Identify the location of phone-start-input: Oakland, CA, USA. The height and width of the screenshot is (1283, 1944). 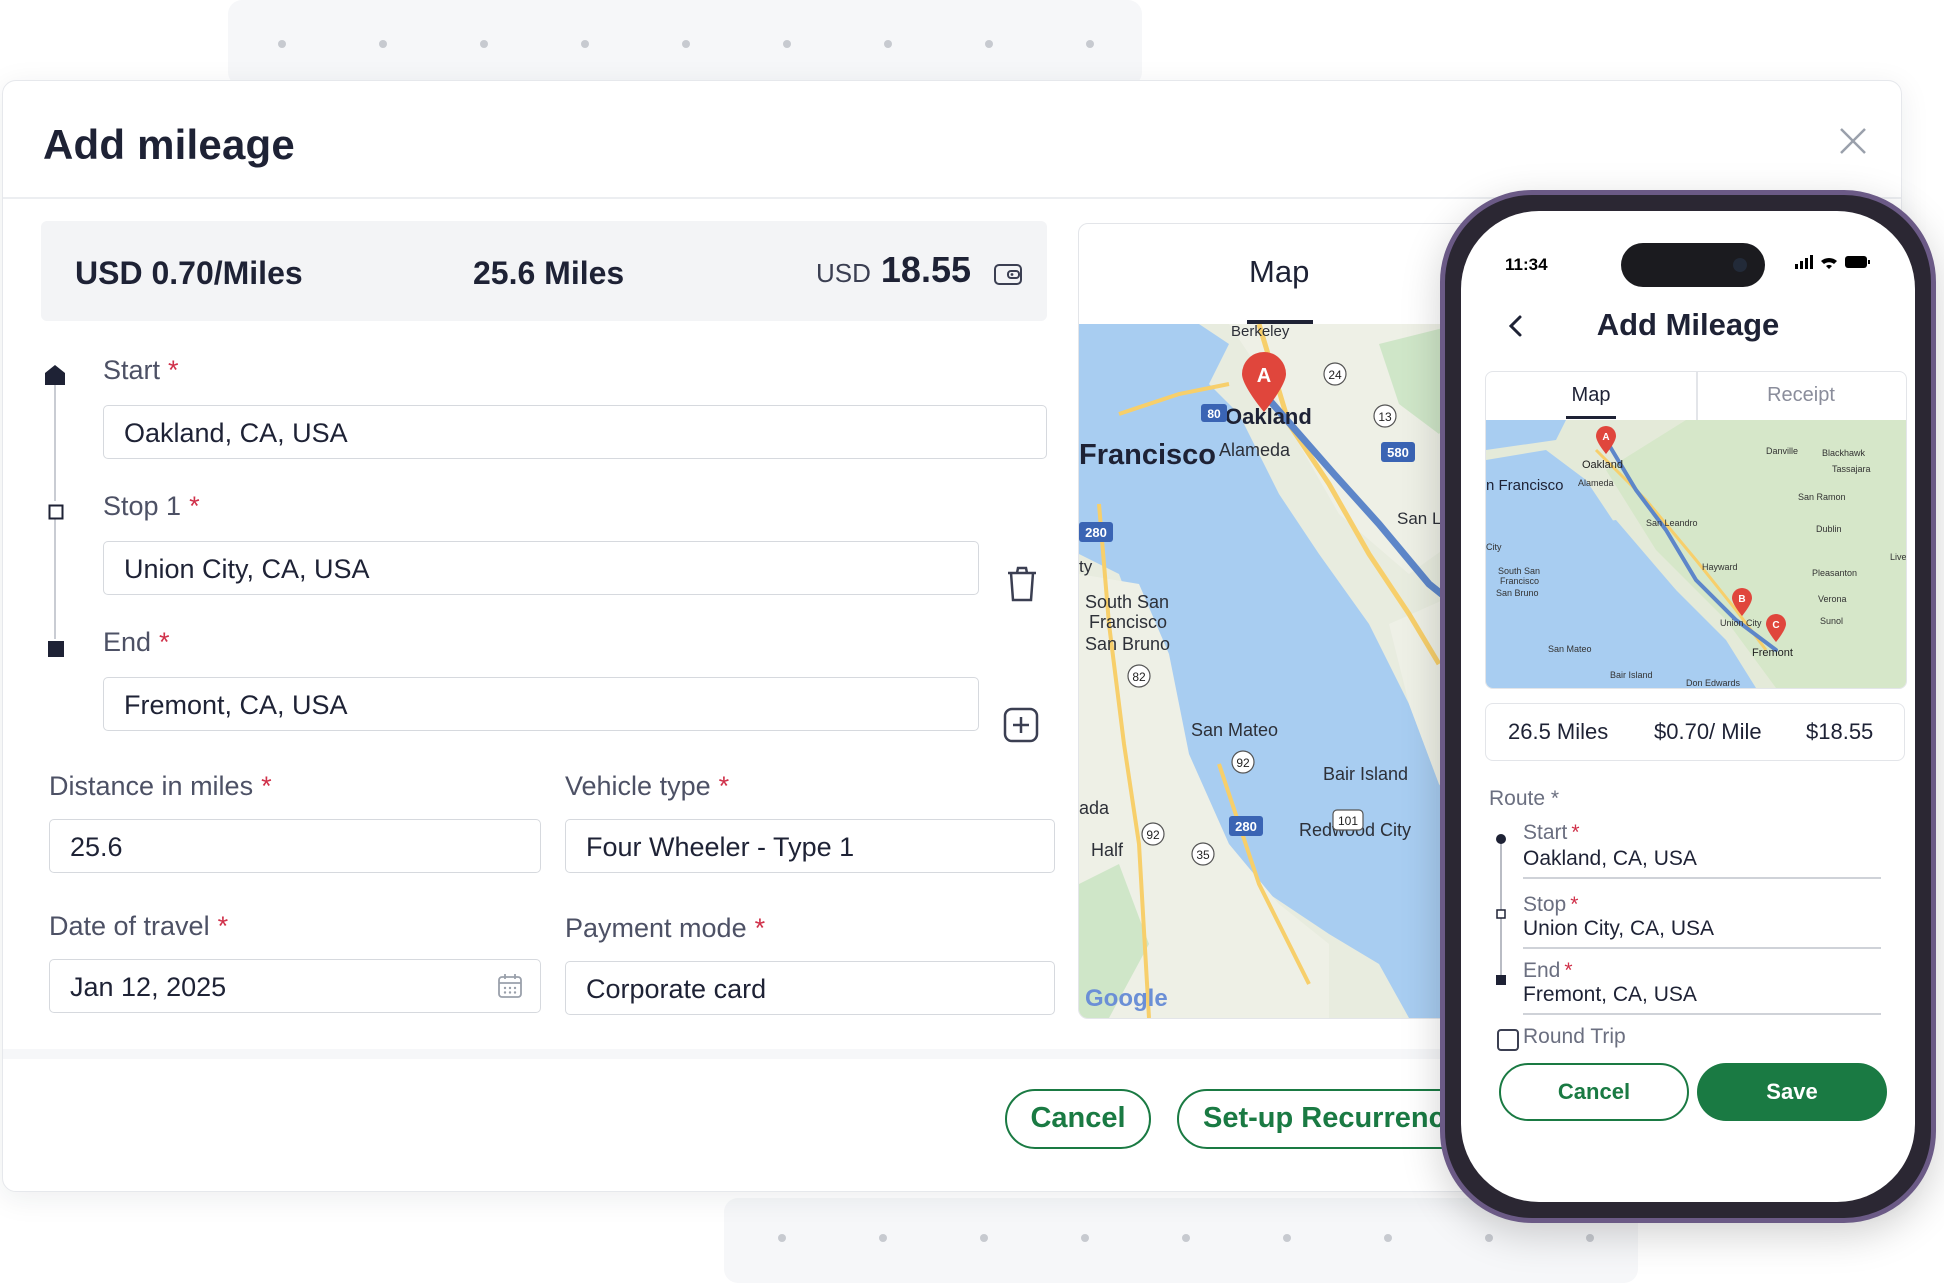
(1610, 859).